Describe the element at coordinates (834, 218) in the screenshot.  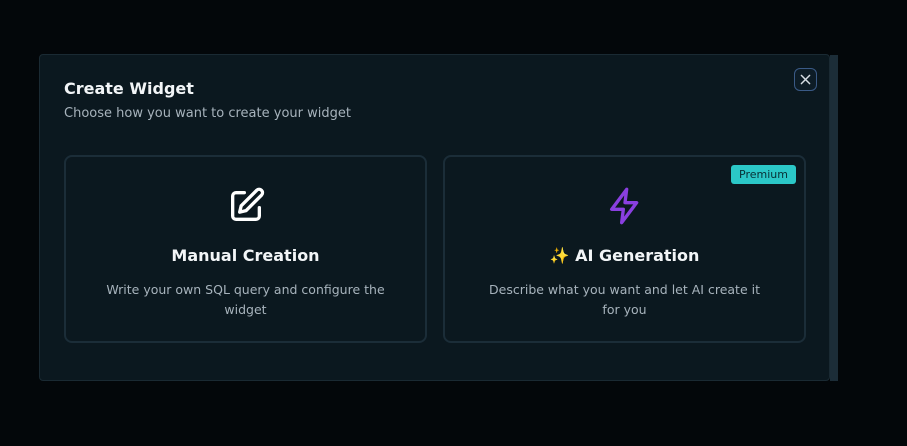
I see `modal-scrollbar` at that location.